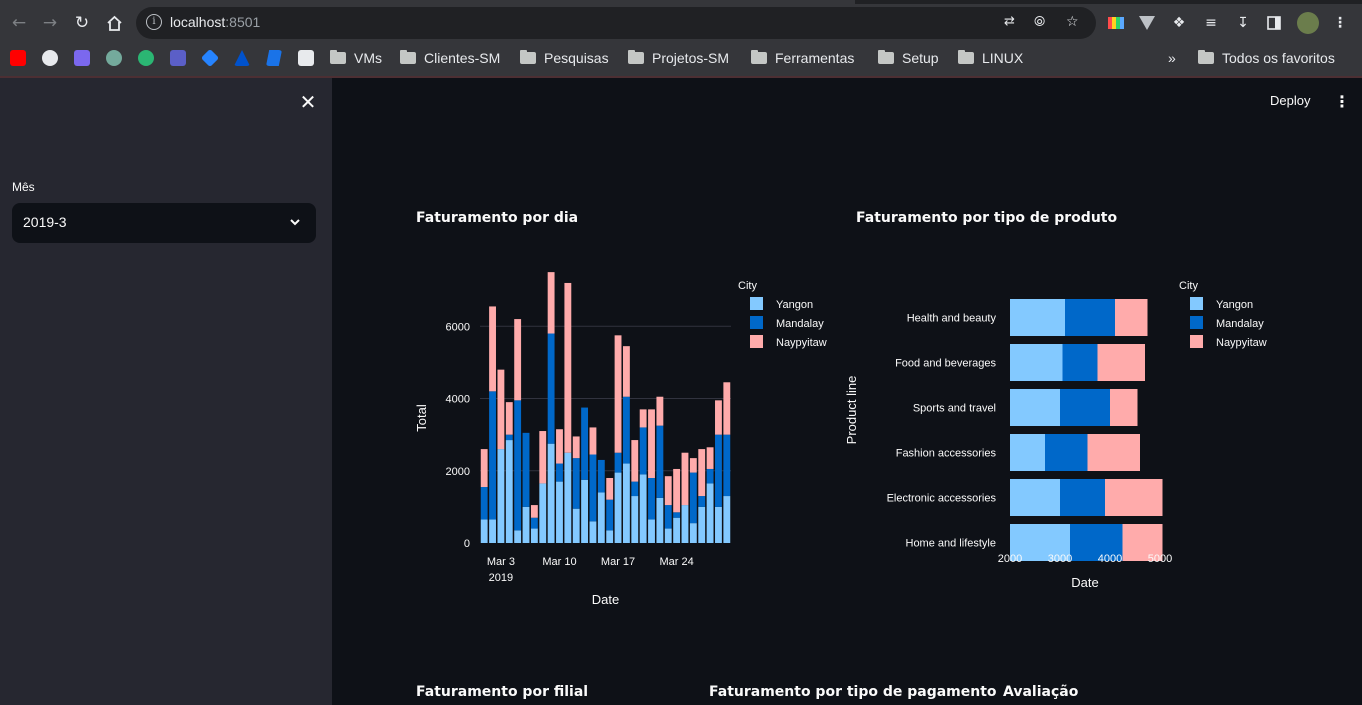  What do you see at coordinates (501, 578) in the screenshot?
I see `x-tick-year-label: 2019` at bounding box center [501, 578].